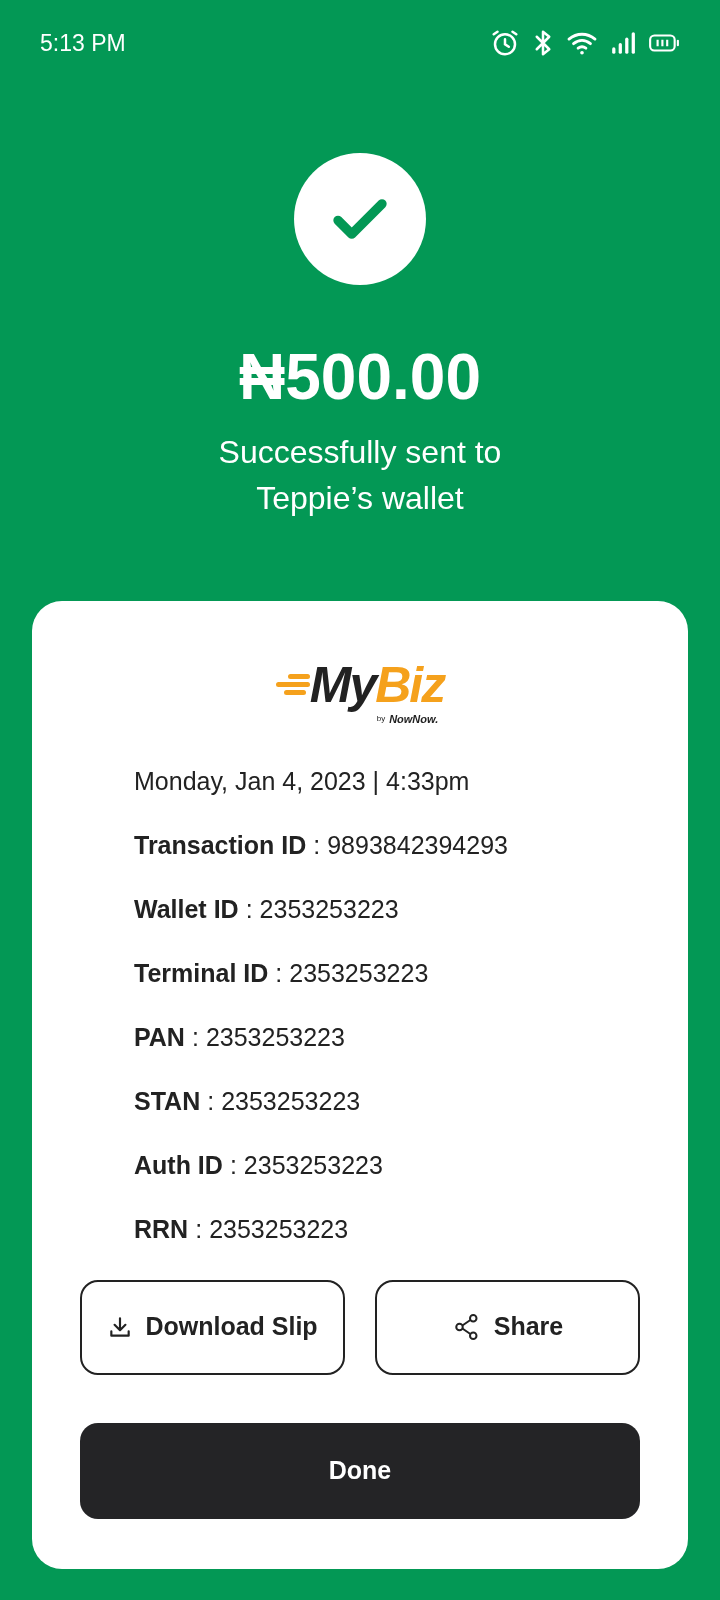 Image resolution: width=720 pixels, height=1600 pixels. Describe the element at coordinates (178, 1165) in the screenshot. I see `detail-label: Auth ID` at that location.